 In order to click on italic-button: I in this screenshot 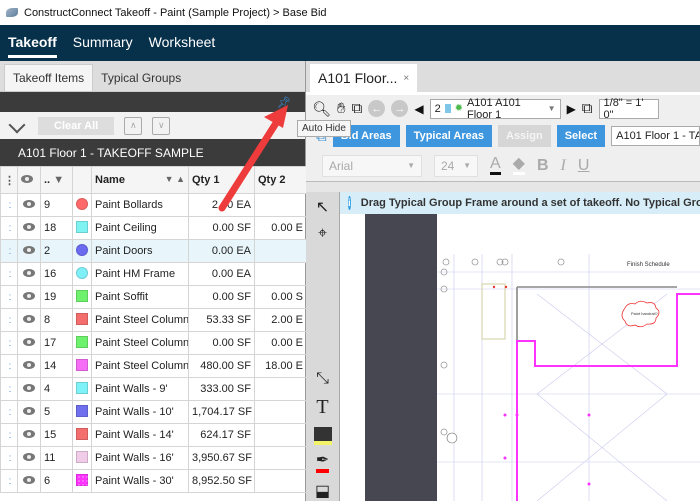, I will do `click(563, 166)`.